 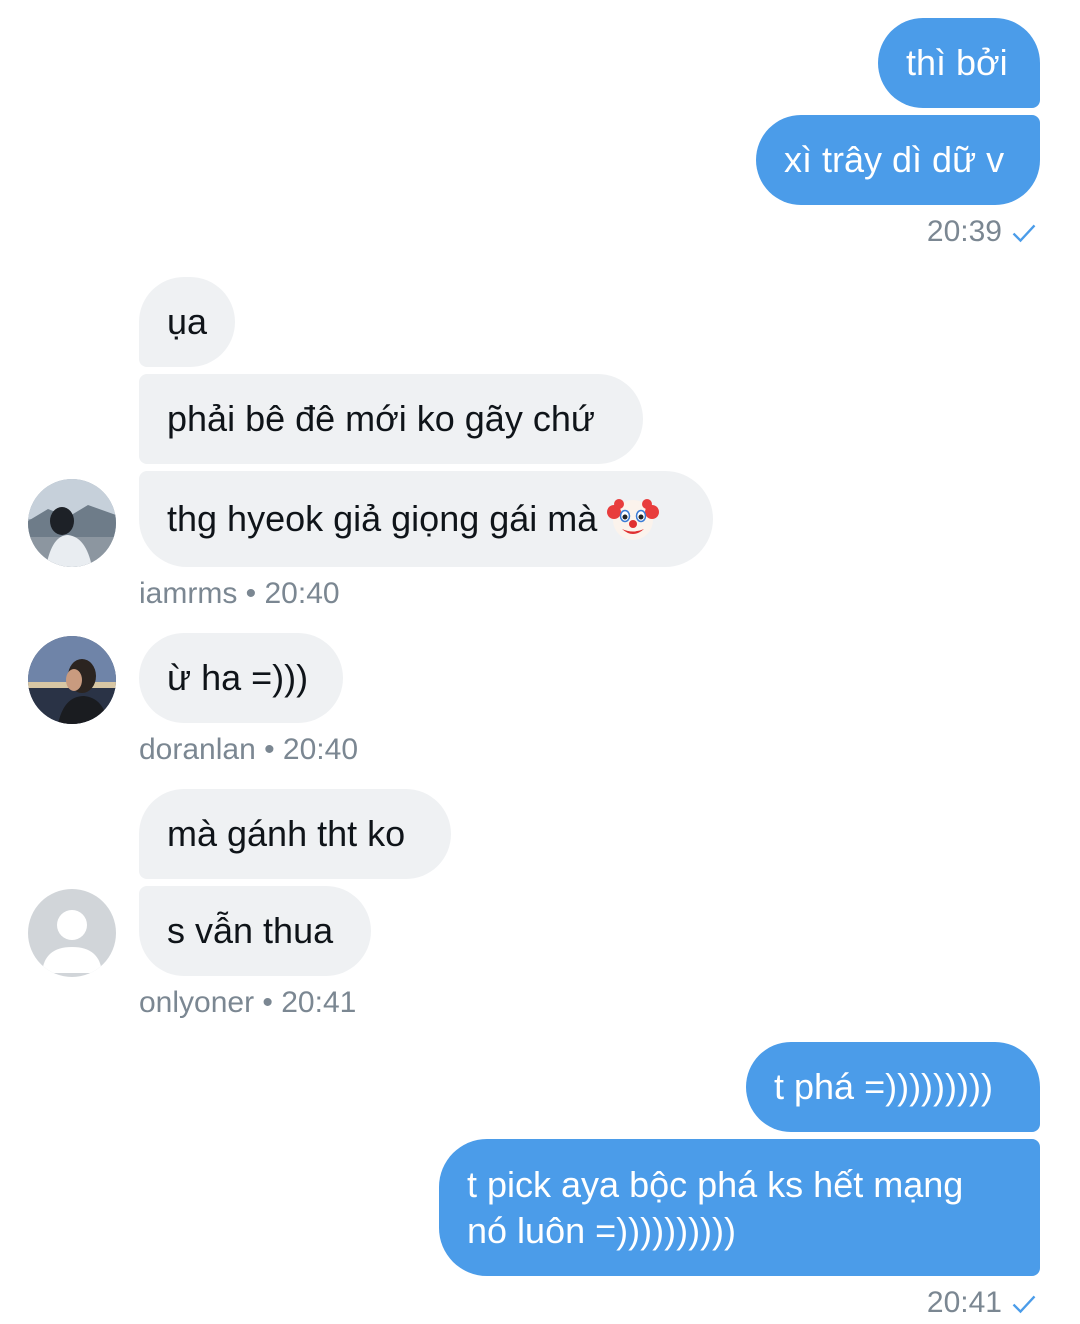 I want to click on message-meta: doranlan • 20:40, so click(x=248, y=750).